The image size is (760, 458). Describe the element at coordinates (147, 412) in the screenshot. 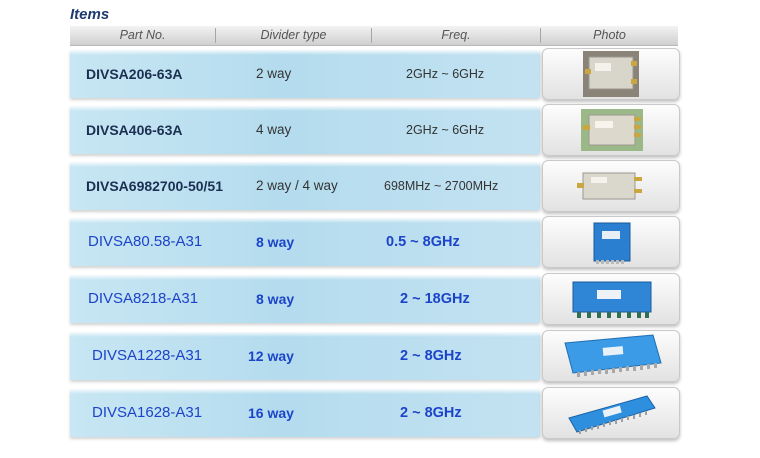

I see `part-number: DIVSA1628-A31` at that location.